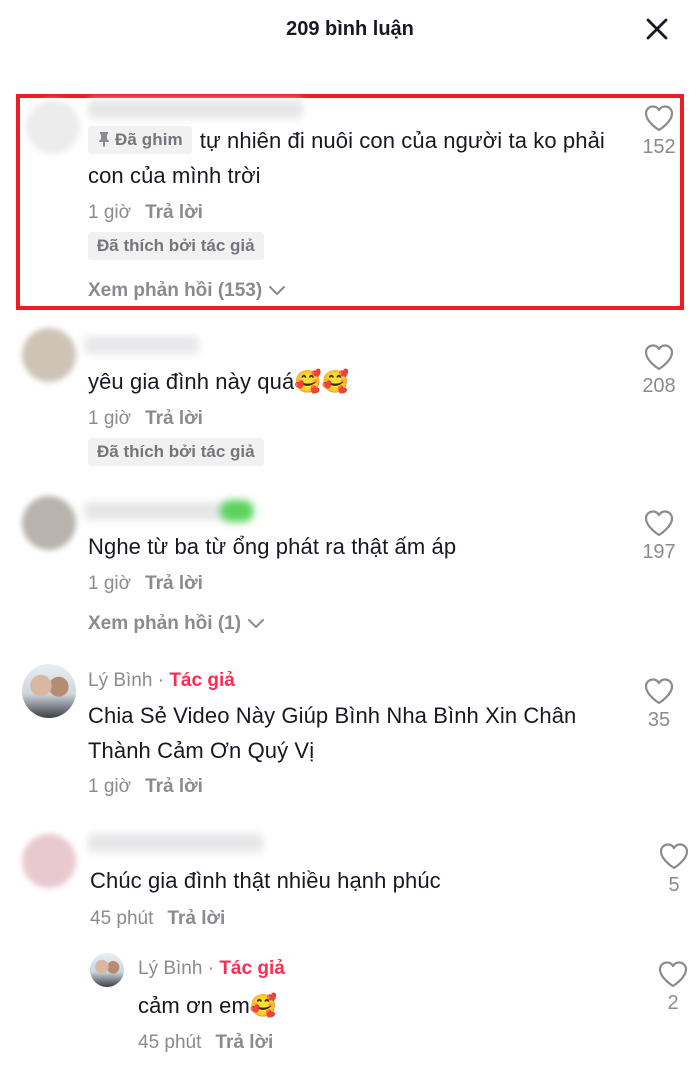 The image size is (700, 1070). What do you see at coordinates (674, 885) in the screenshot?
I see `like-count: 5` at bounding box center [674, 885].